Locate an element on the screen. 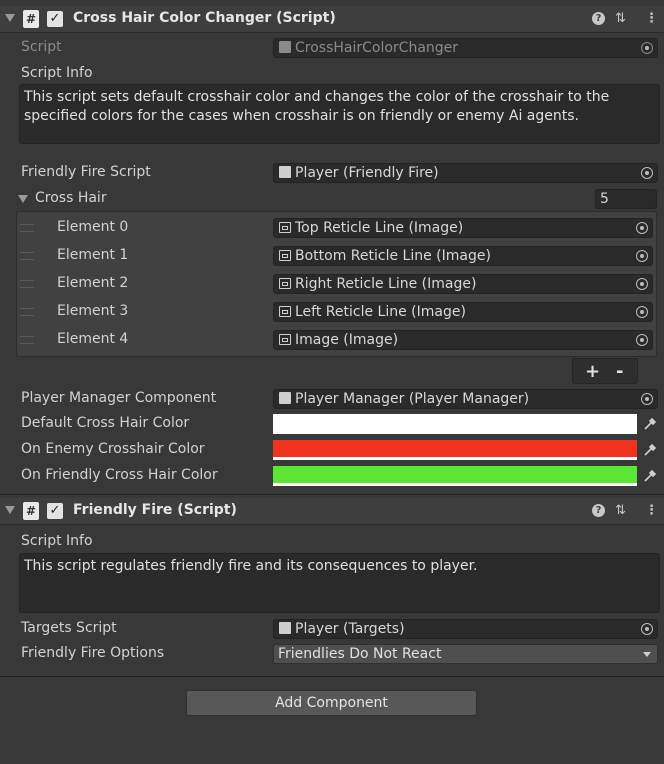 Image resolution: width=664 pixels, height=764 pixels. element-field: Left Reticle Line (Image) is located at coordinates (463, 312).